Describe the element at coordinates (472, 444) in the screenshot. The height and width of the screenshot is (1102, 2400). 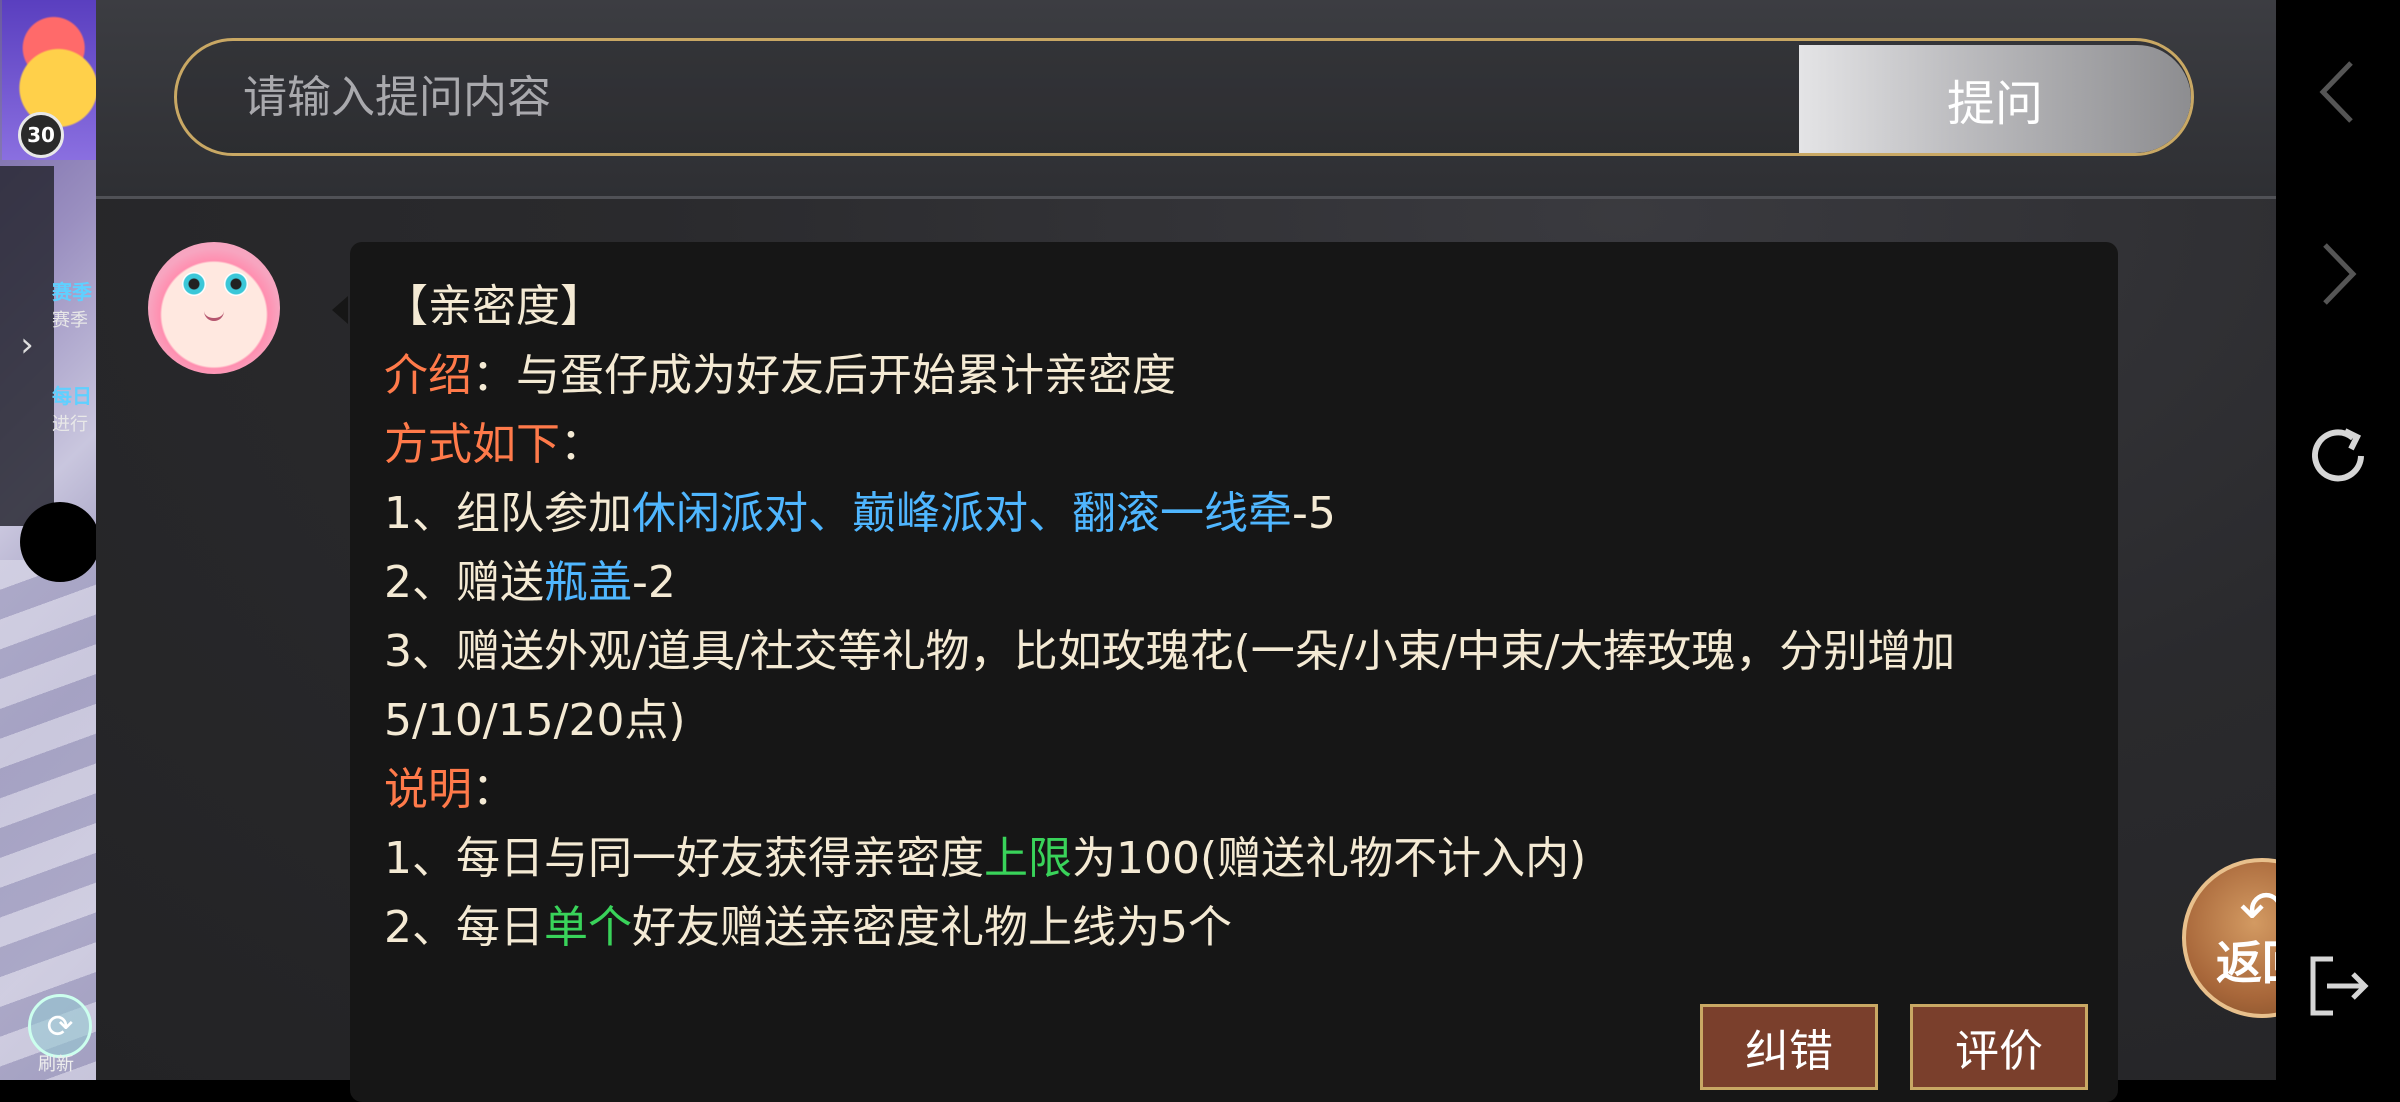
I see `method-key: 方式如下` at that location.